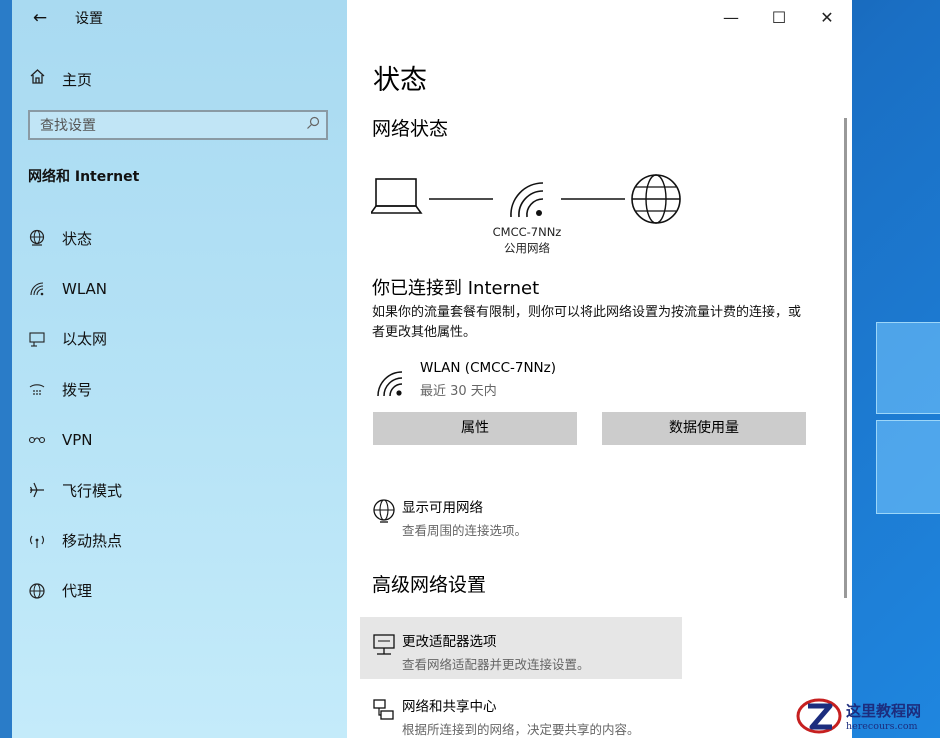 This screenshot has width=940, height=738. What do you see at coordinates (882, 726) in the screenshot?
I see `watermark-url: herecours.com` at bounding box center [882, 726].